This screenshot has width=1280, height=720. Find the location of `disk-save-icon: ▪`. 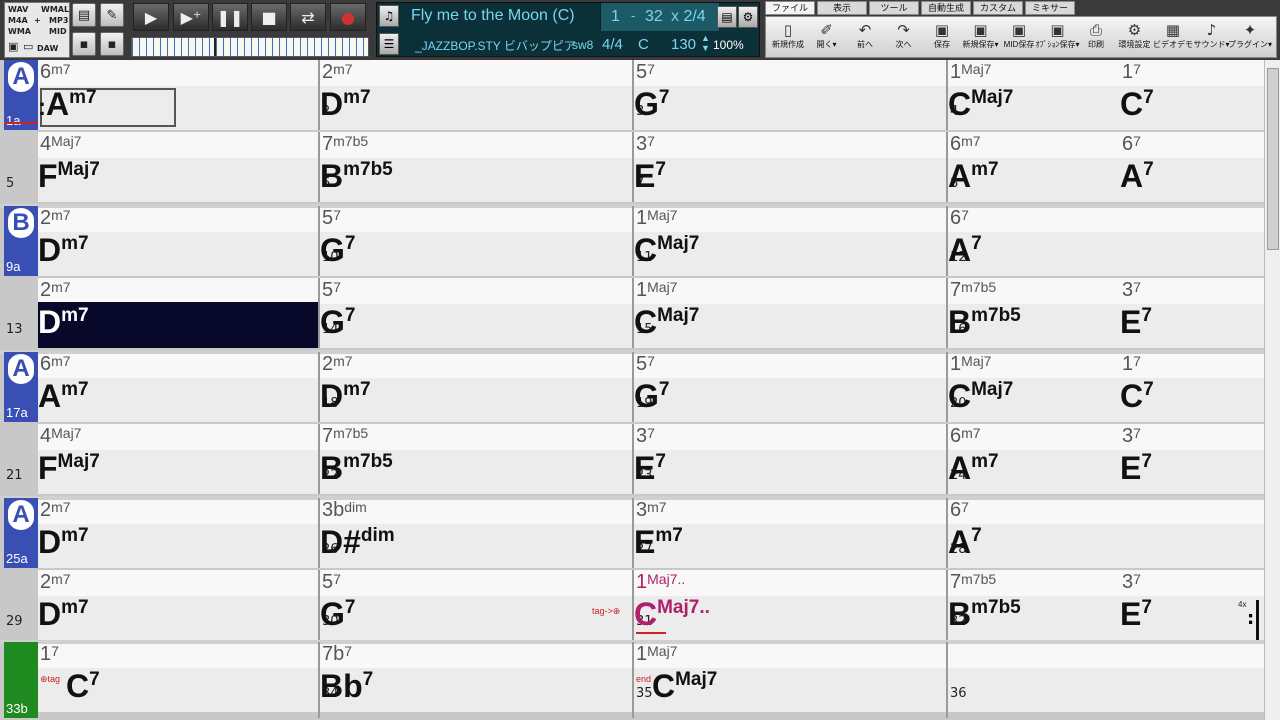

disk-save-icon: ▪ is located at coordinates (84, 44).